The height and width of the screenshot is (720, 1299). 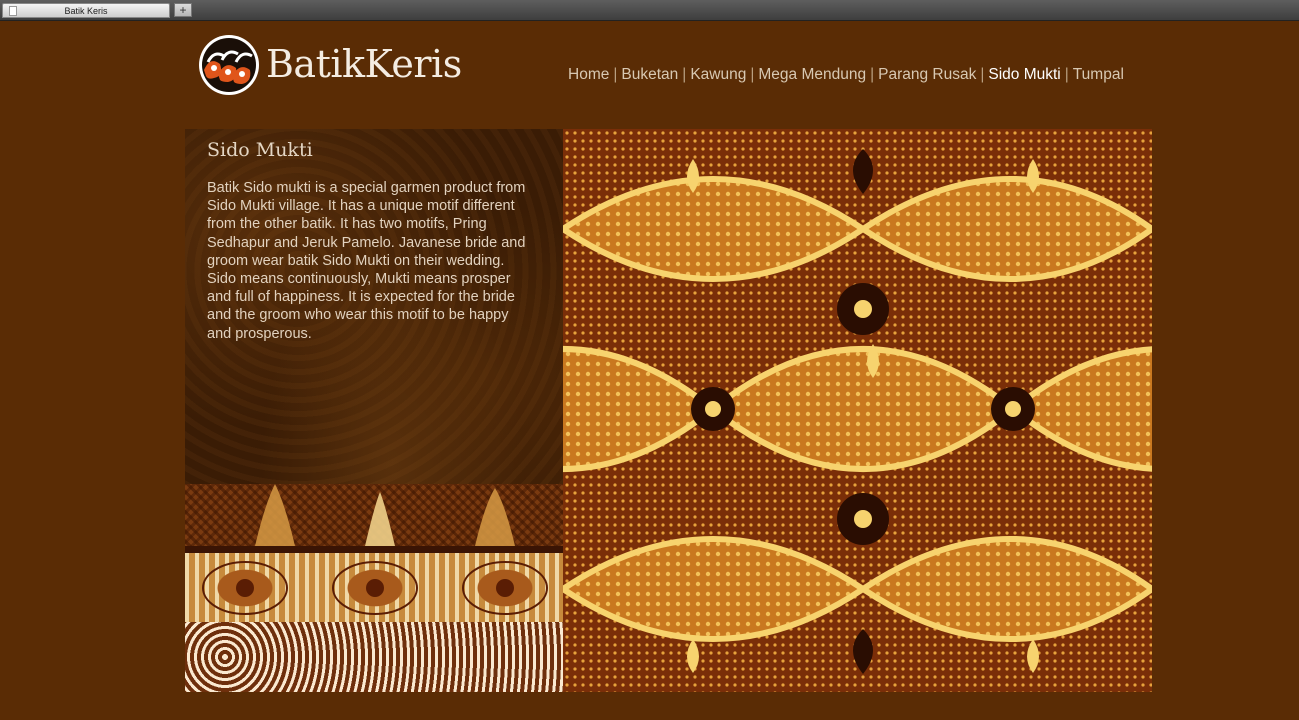 I want to click on new-tab-button: +, so click(x=183, y=10).